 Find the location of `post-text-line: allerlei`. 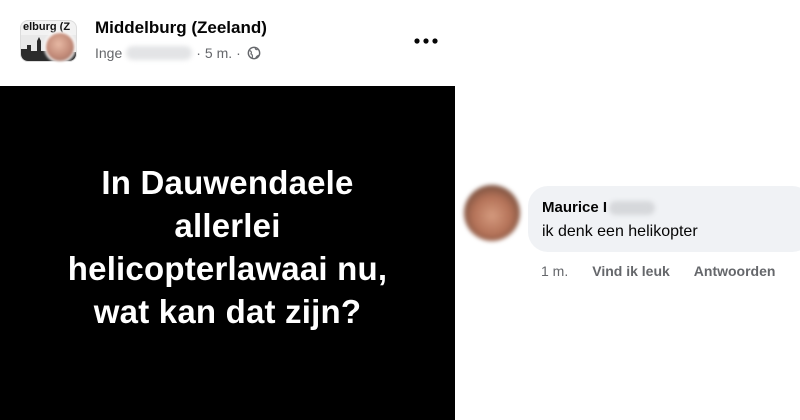

post-text-line: allerlei is located at coordinates (227, 225).